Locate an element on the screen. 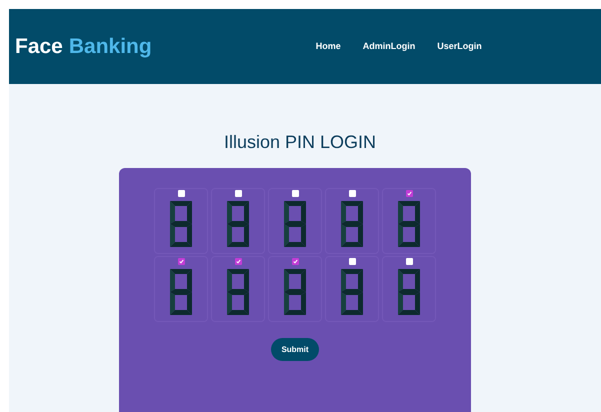  page-title: Illusion PIN LOGIN is located at coordinates (301, 142).